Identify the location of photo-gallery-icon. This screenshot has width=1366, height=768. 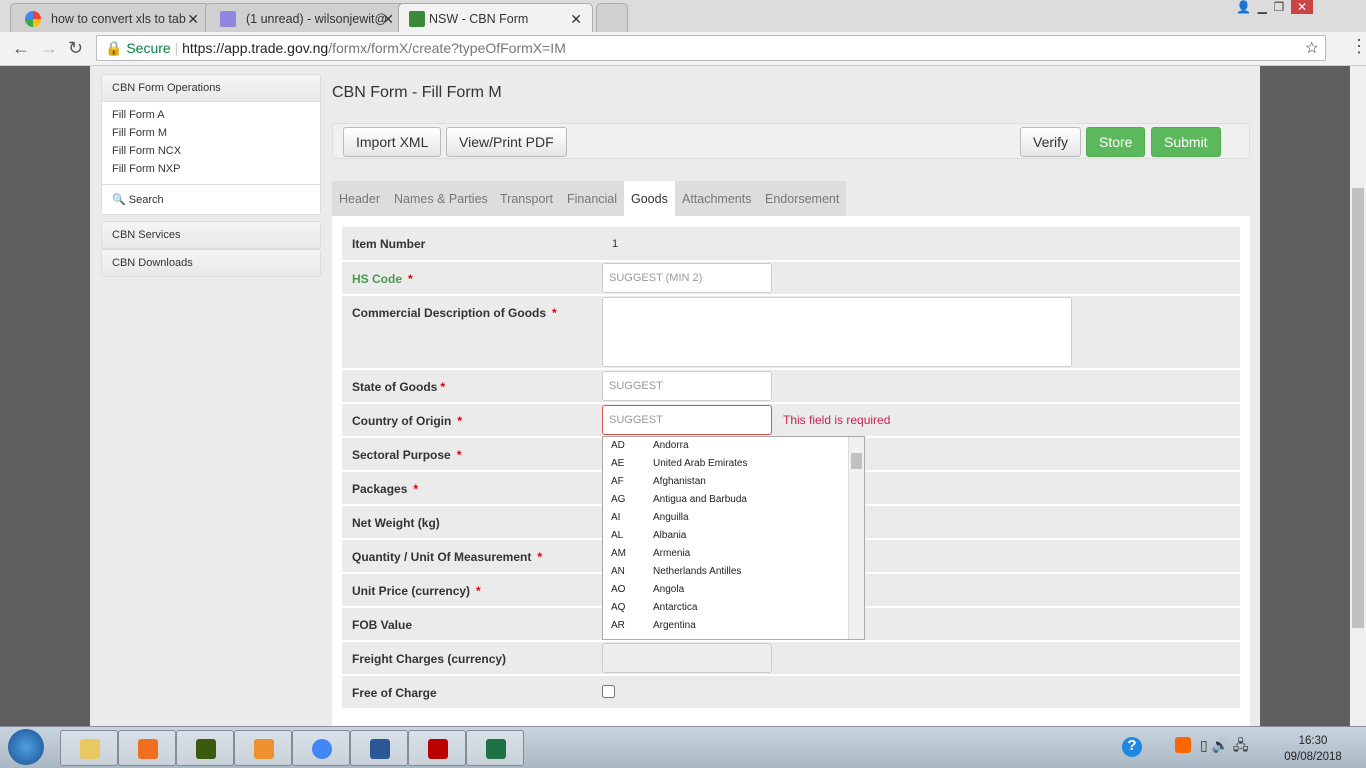
(264, 749).